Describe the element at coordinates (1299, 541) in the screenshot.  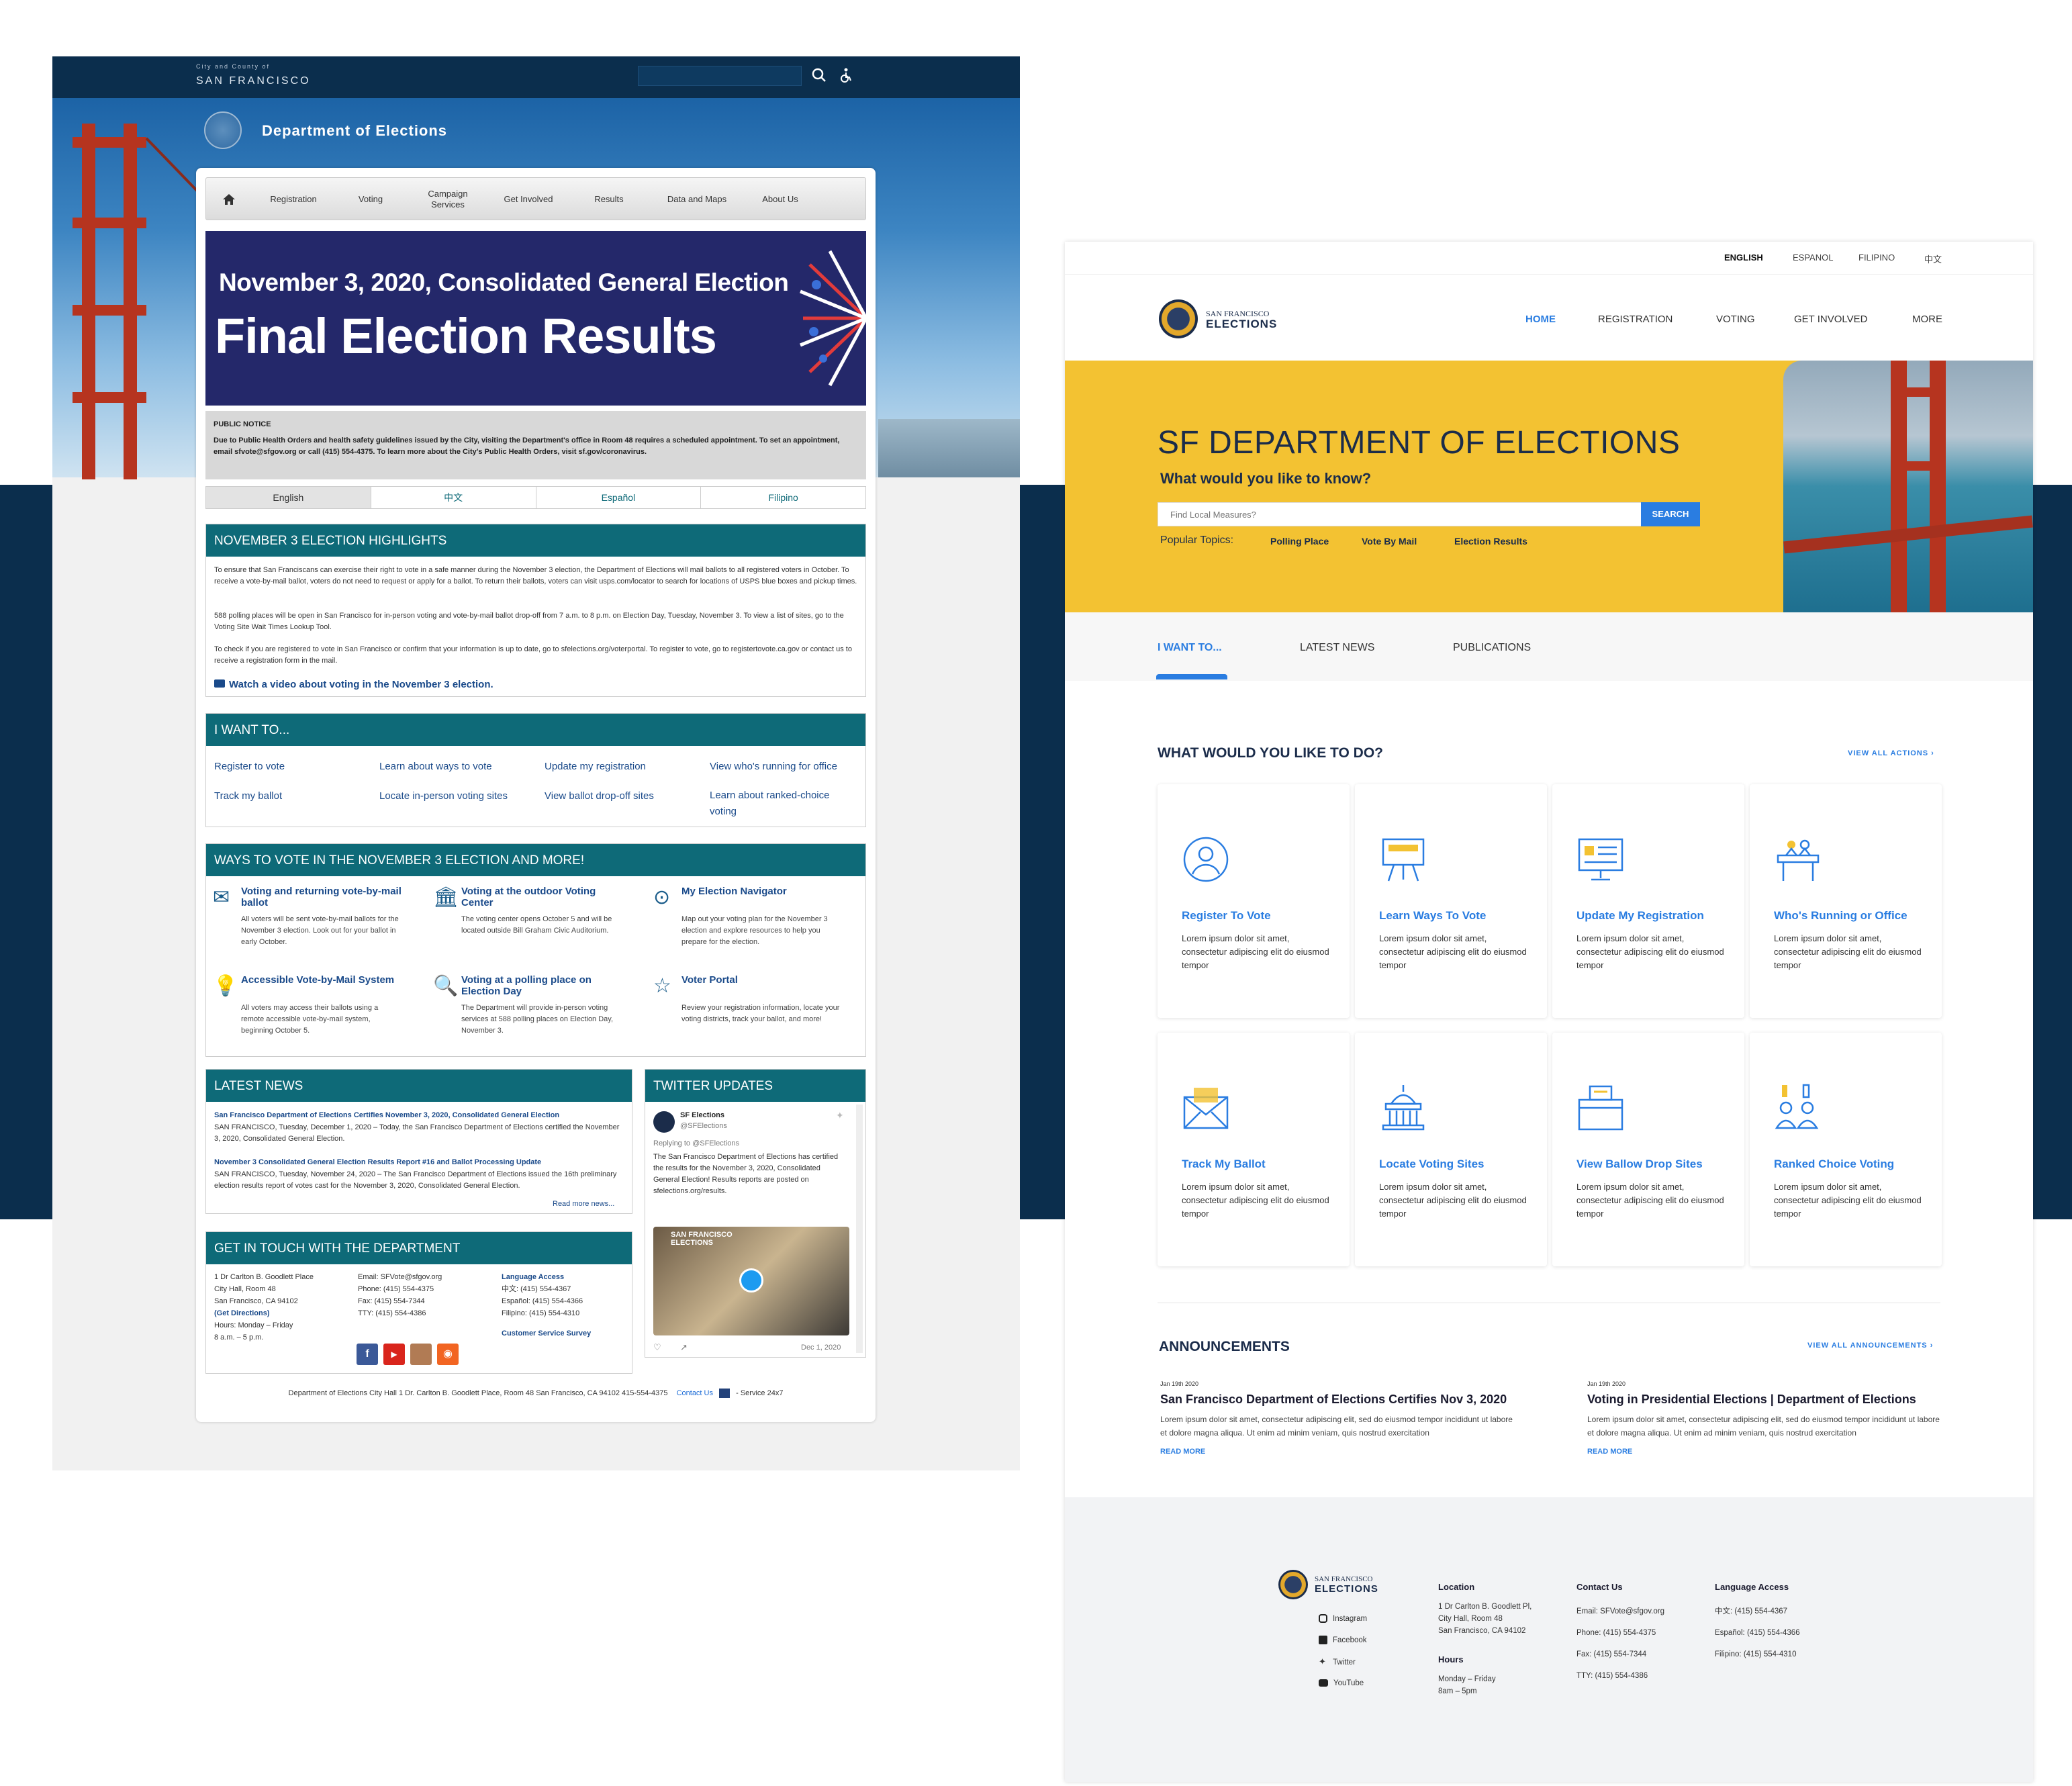
I see `topic-polling-place: Polling Place` at that location.